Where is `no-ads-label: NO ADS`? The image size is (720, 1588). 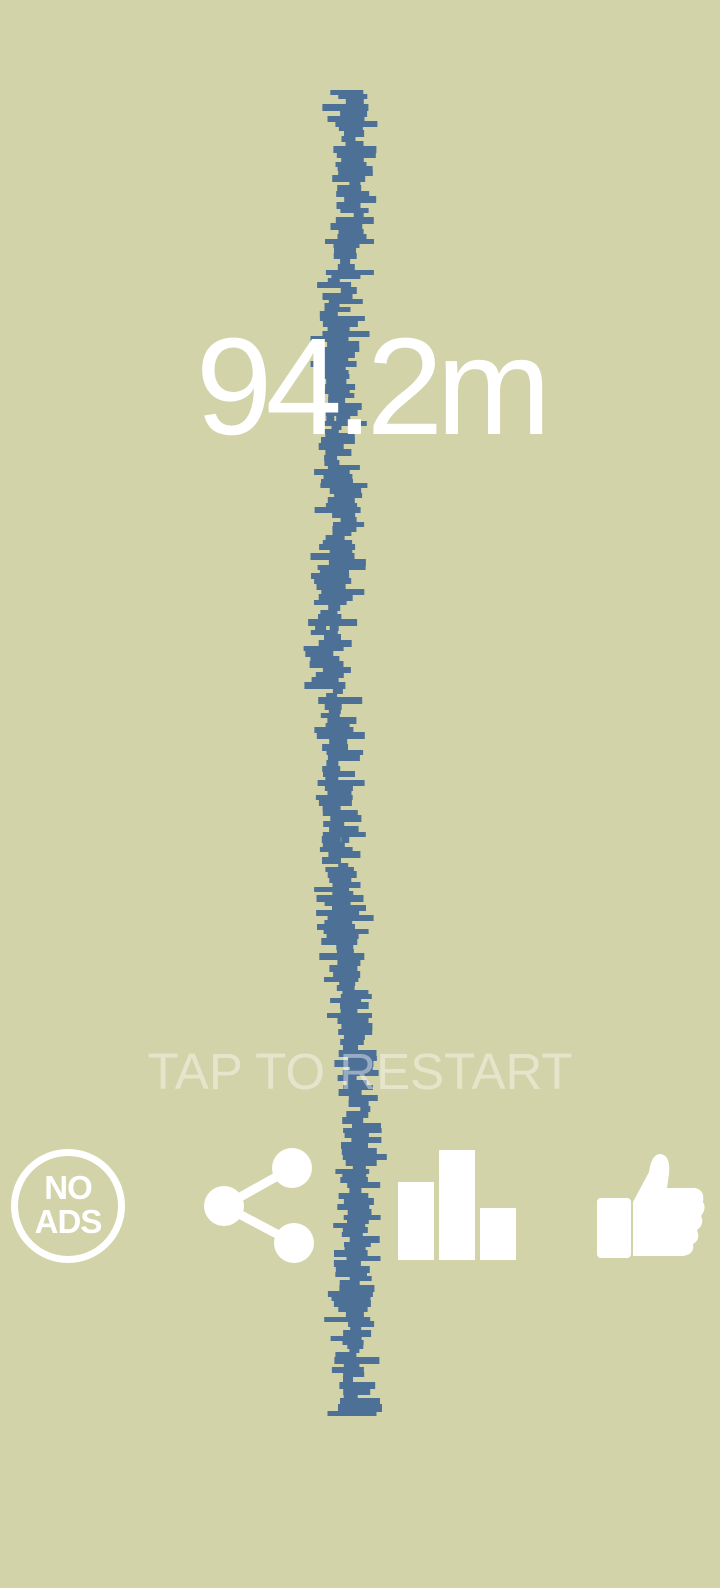
no-ads-label: NO ADS is located at coordinates (68, 1205).